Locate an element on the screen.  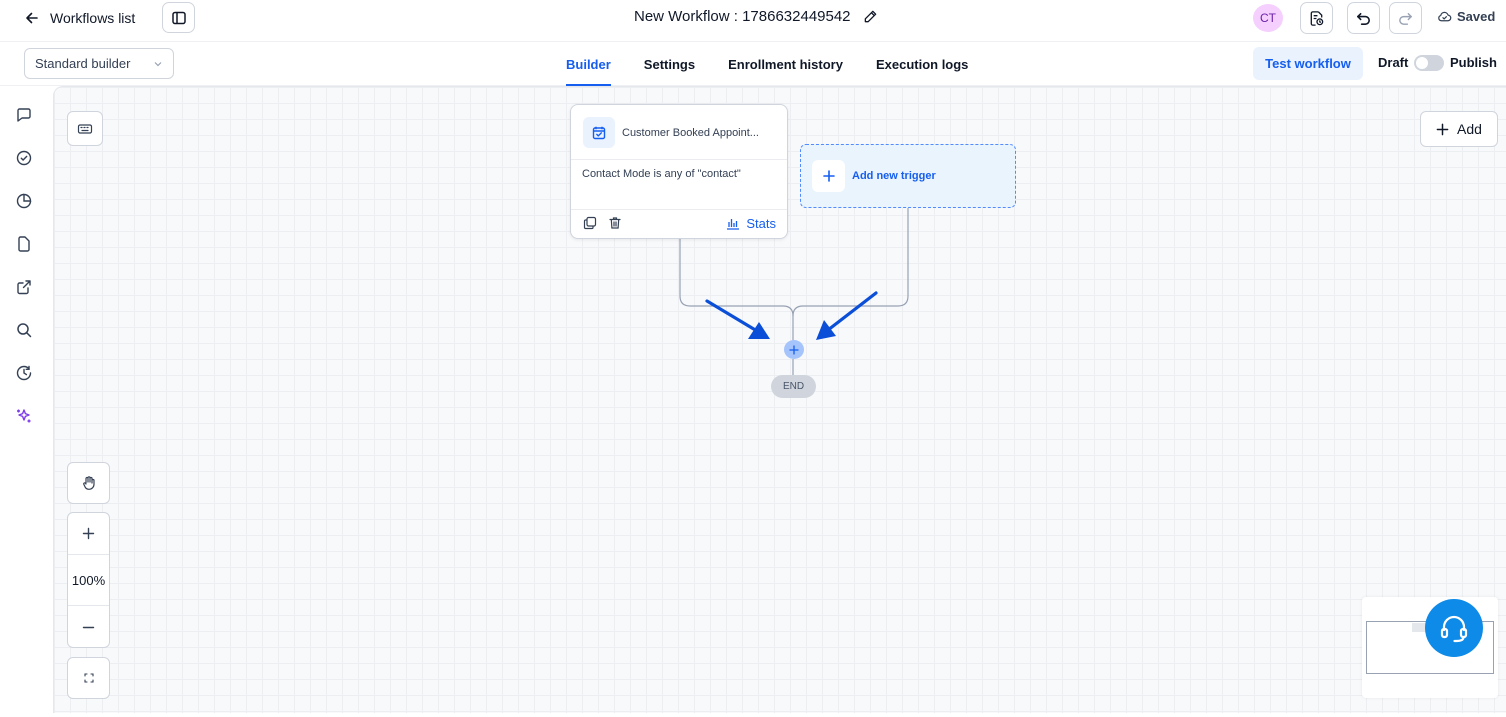
left-rail is located at coordinates (25, 401).